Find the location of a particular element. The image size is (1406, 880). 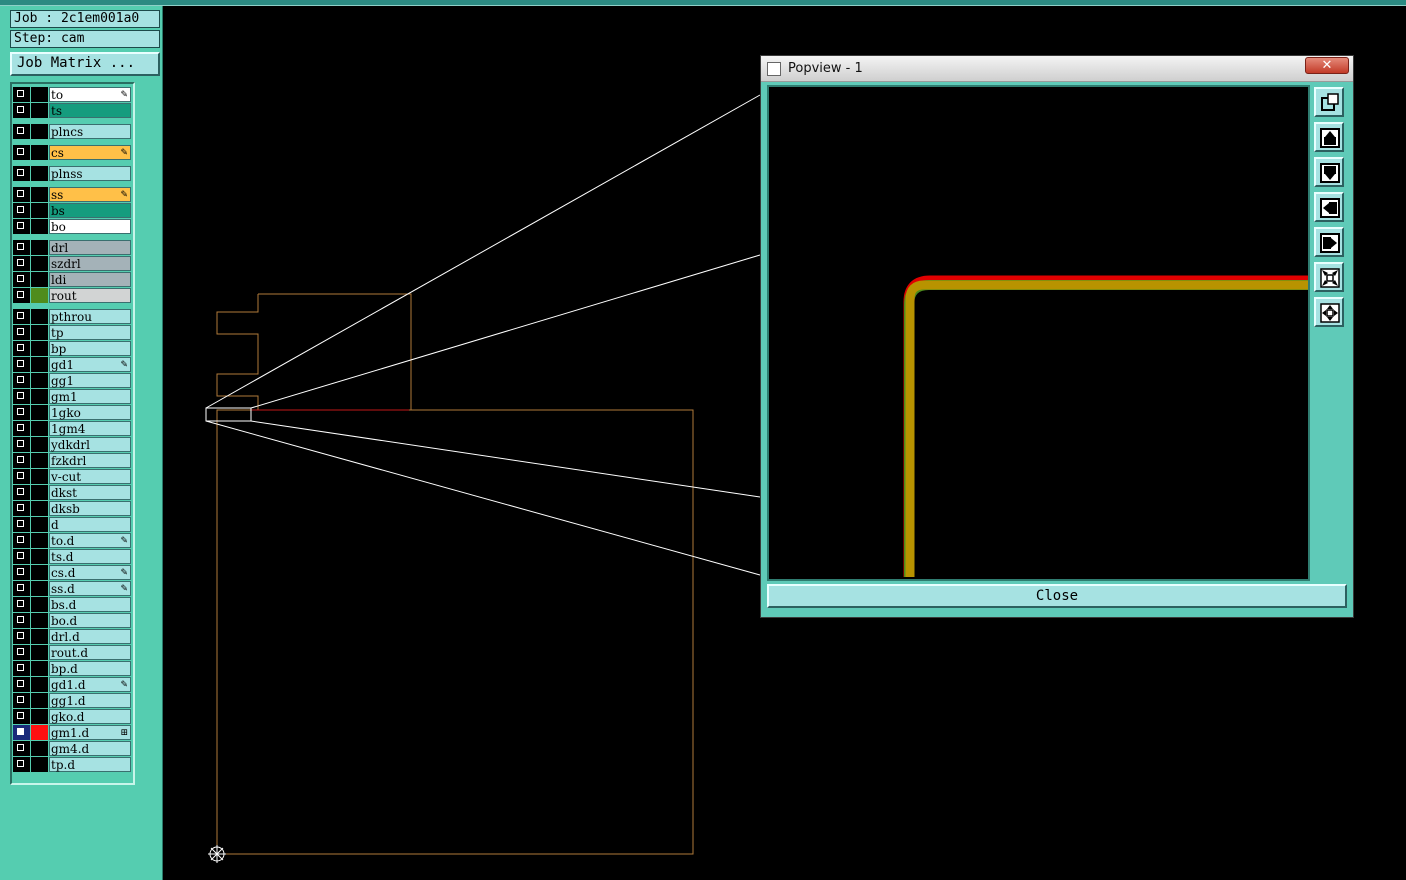

layer-row: 1gko is located at coordinates (72, 412).